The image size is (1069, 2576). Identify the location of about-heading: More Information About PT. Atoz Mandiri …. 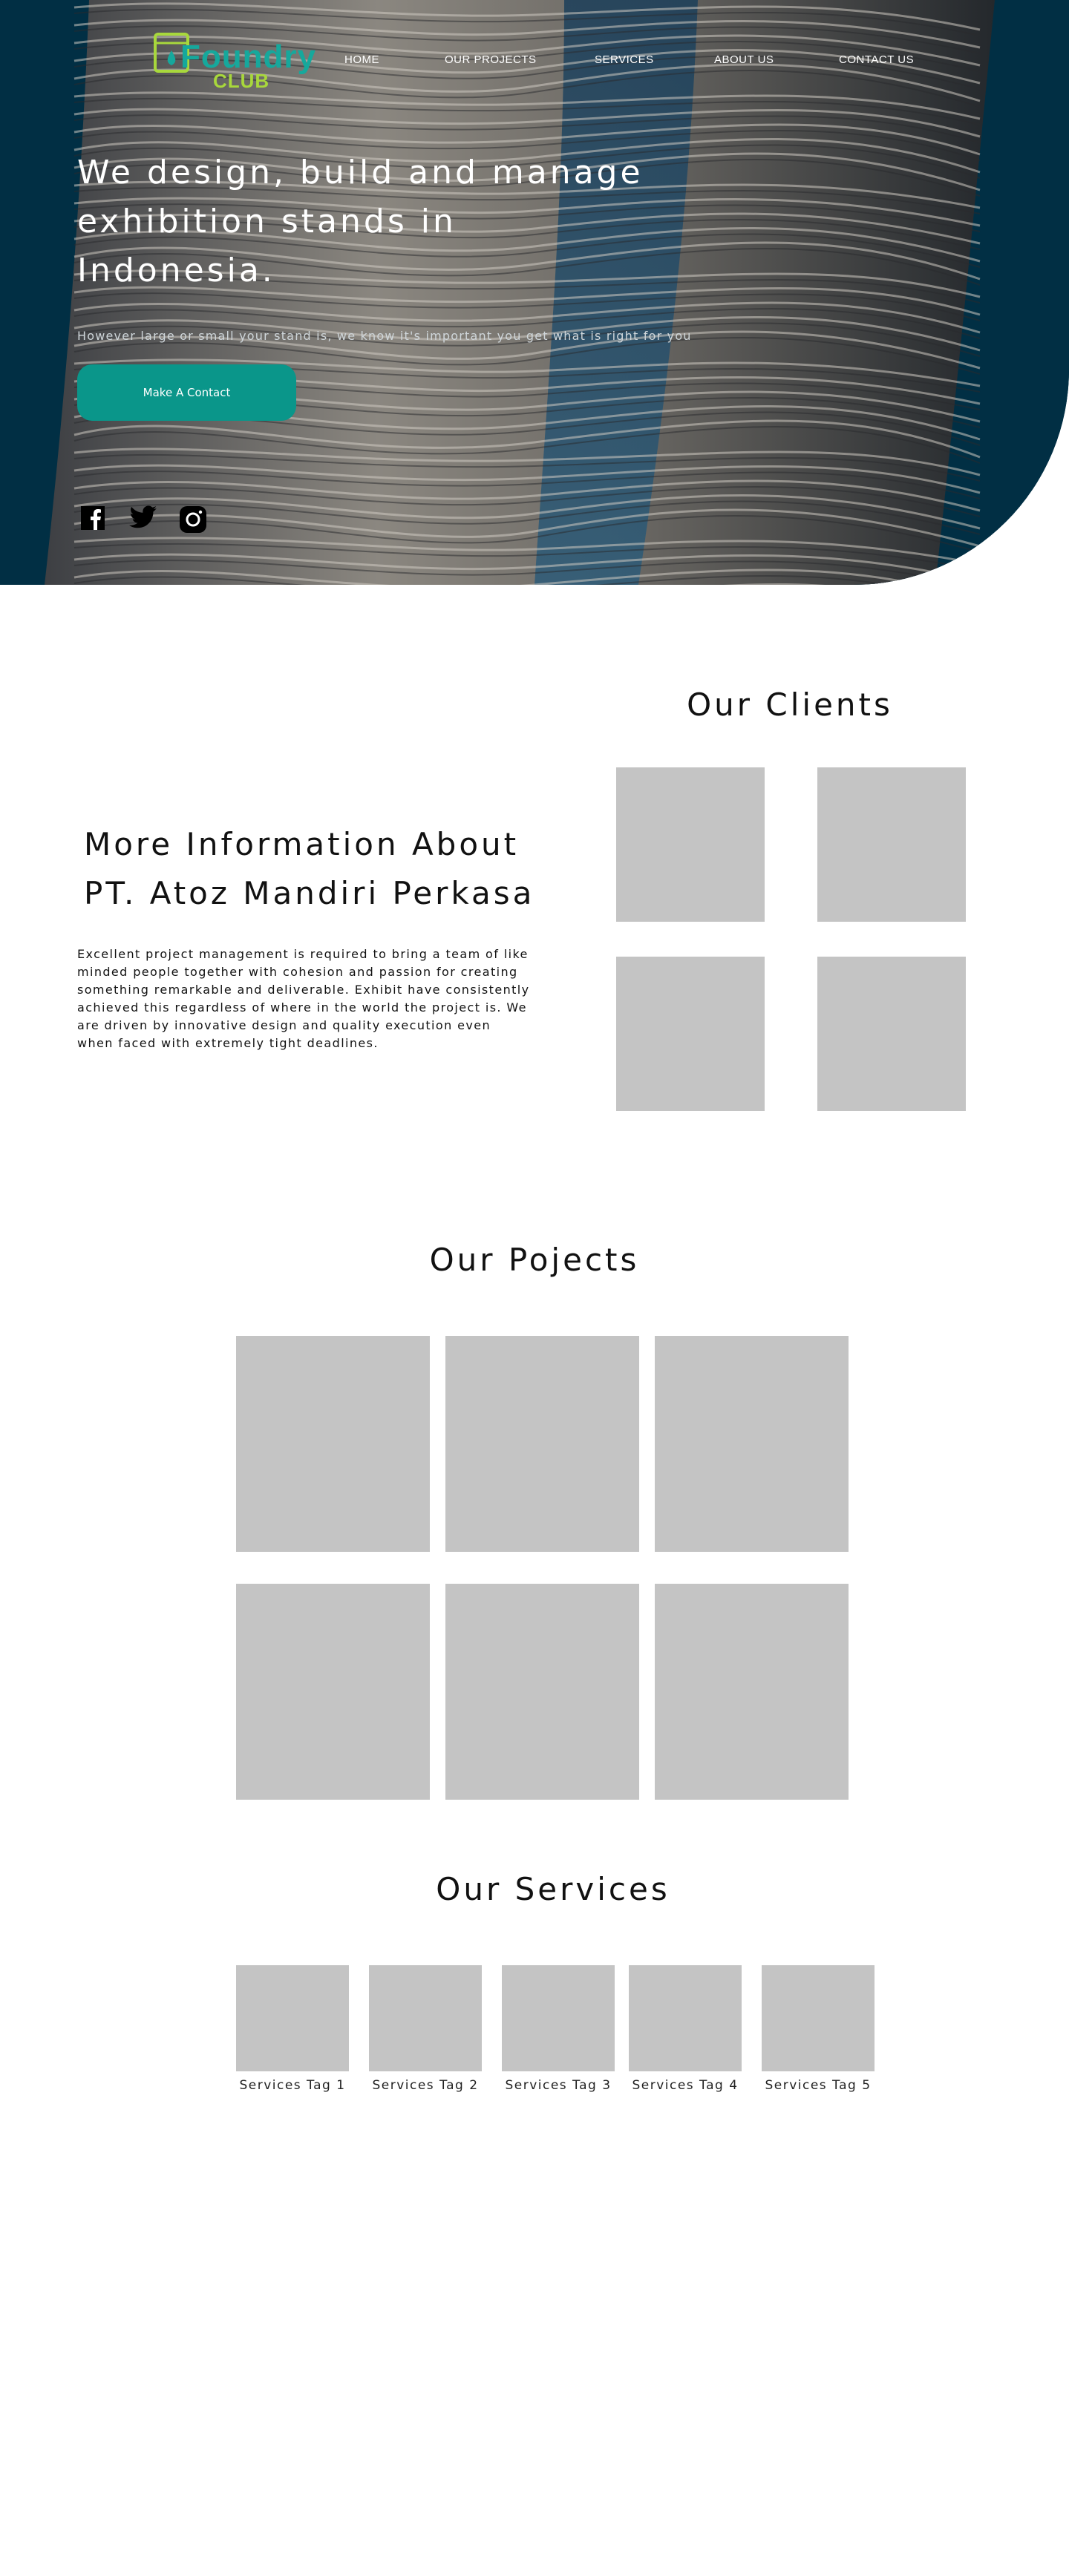
(321, 869).